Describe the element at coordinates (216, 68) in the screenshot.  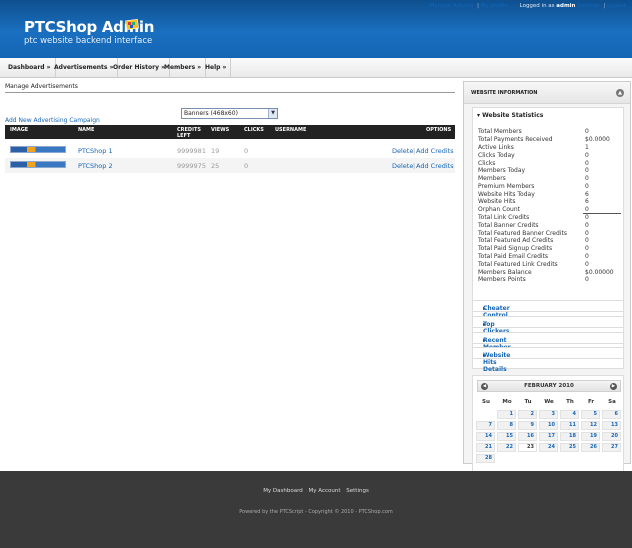
I see `nav-help: Help »` at that location.